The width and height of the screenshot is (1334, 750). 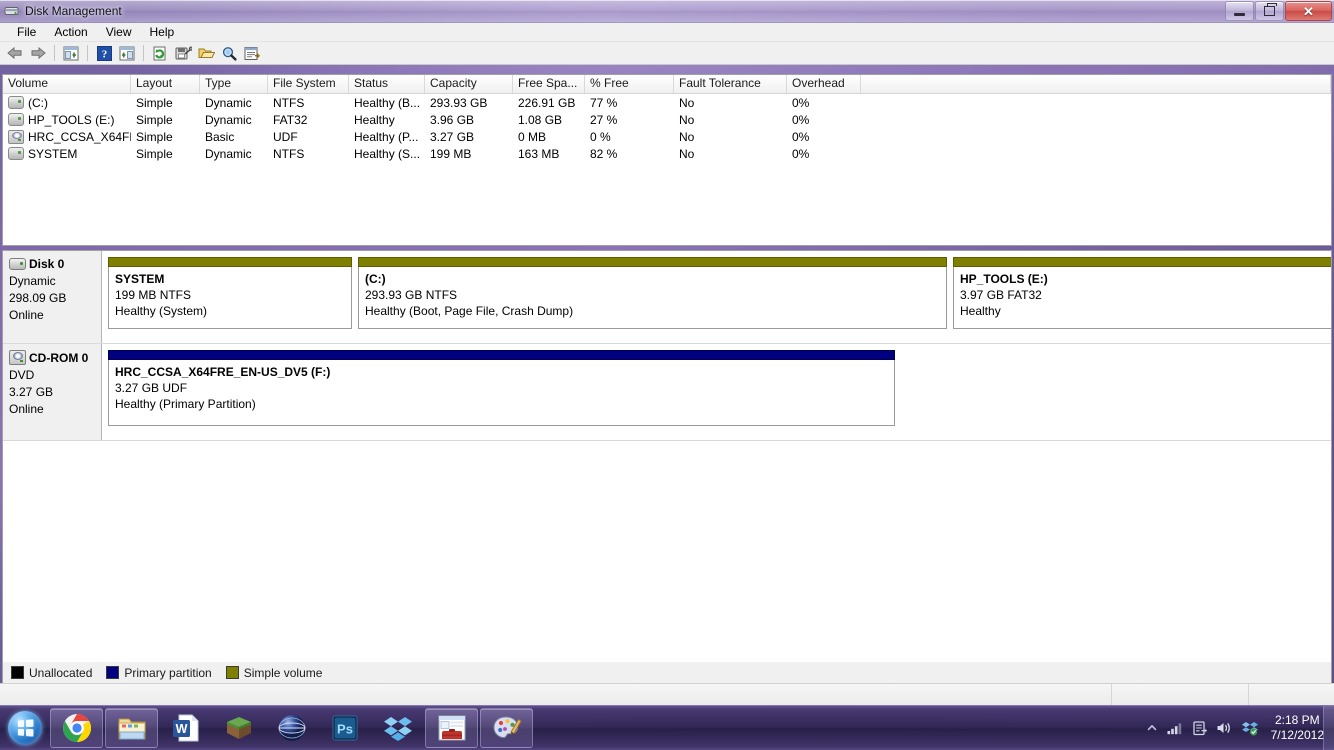 I want to click on partition-name: HRC_CCSA_X64FRE_EN-US_DV5 (F:), so click(x=223, y=372).